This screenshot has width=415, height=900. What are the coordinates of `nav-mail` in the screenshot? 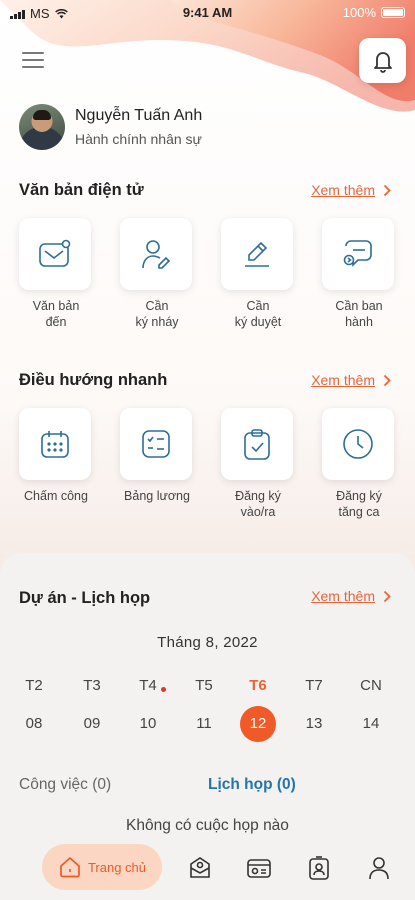 It's located at (200, 868).